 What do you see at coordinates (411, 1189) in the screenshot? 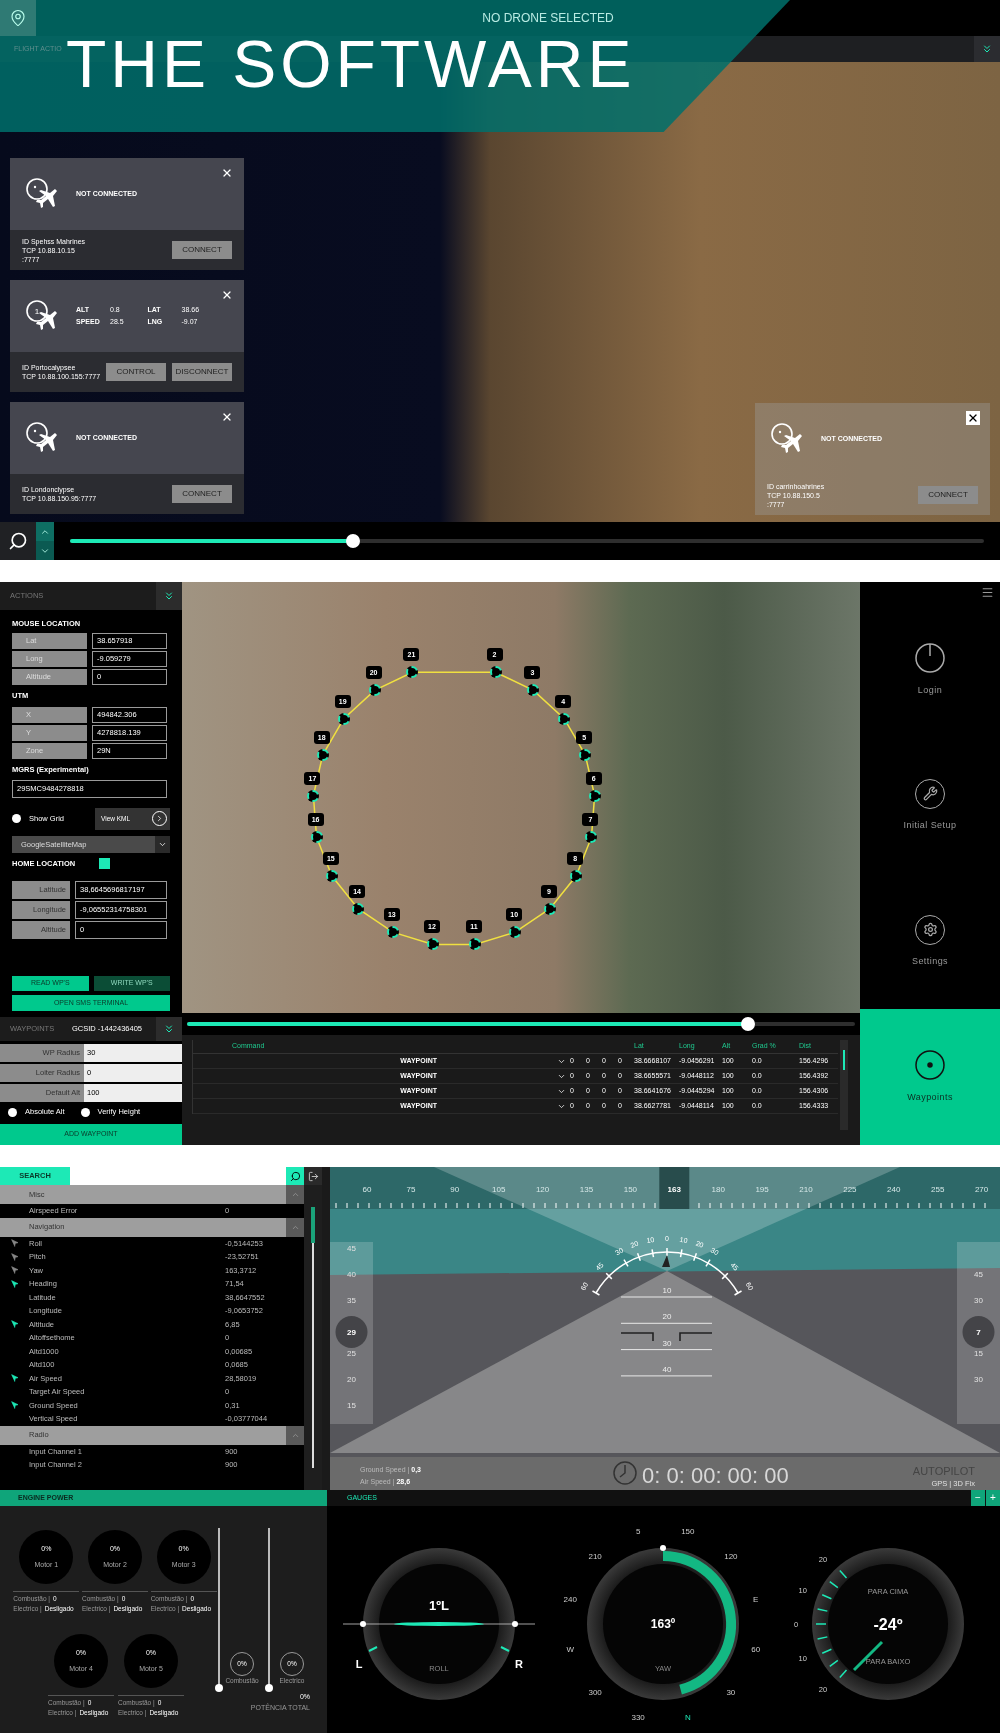
I see `heading-label: 75` at bounding box center [411, 1189].